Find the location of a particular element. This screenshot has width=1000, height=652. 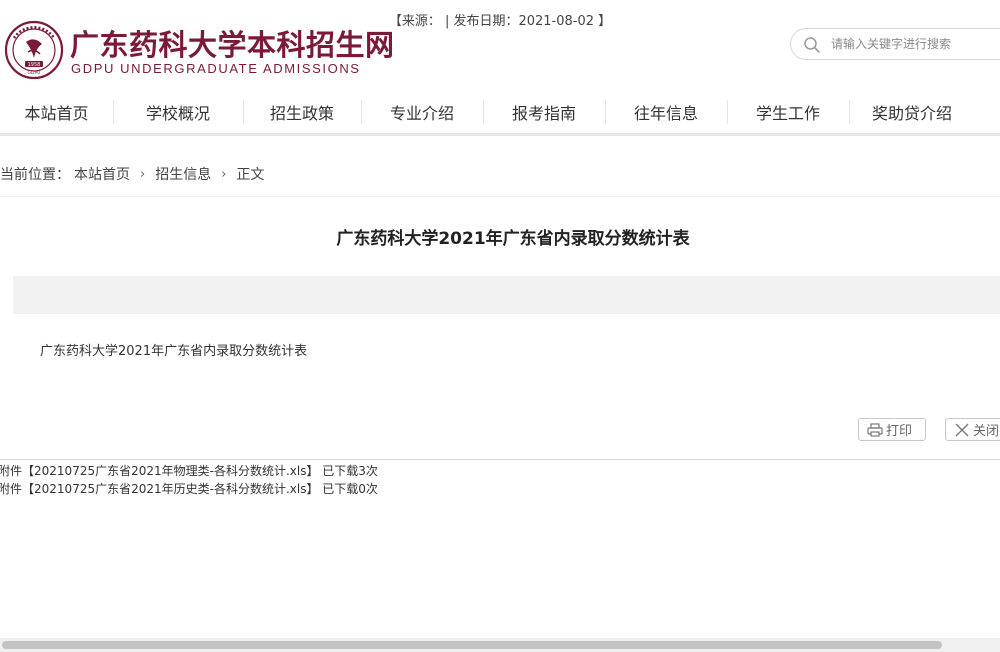

nav-item-label: 专业介绍 is located at coordinates (421, 113).